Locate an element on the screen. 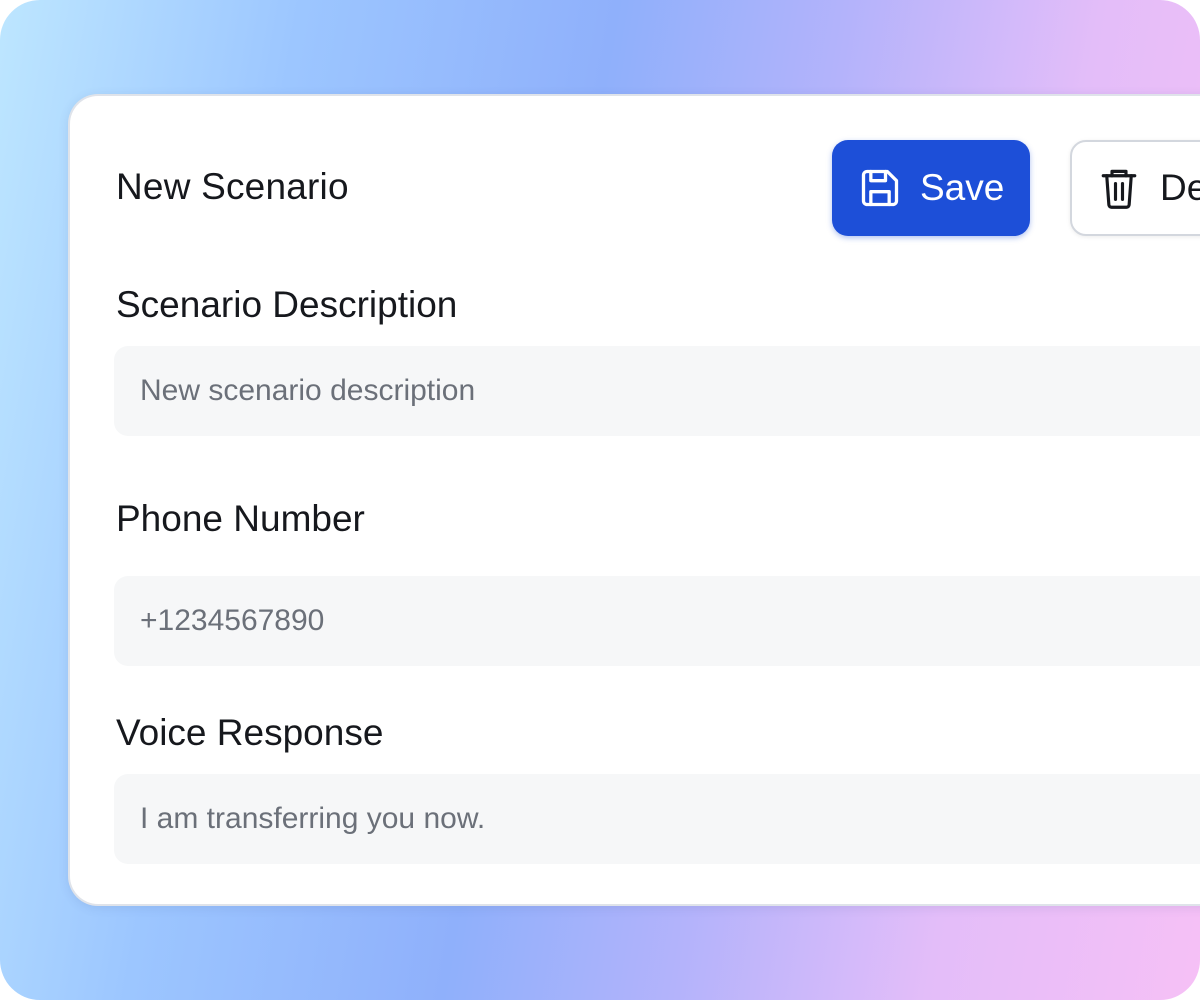 Image resolution: width=1200 pixels, height=1000 pixels. save-button: Save is located at coordinates (931, 188).